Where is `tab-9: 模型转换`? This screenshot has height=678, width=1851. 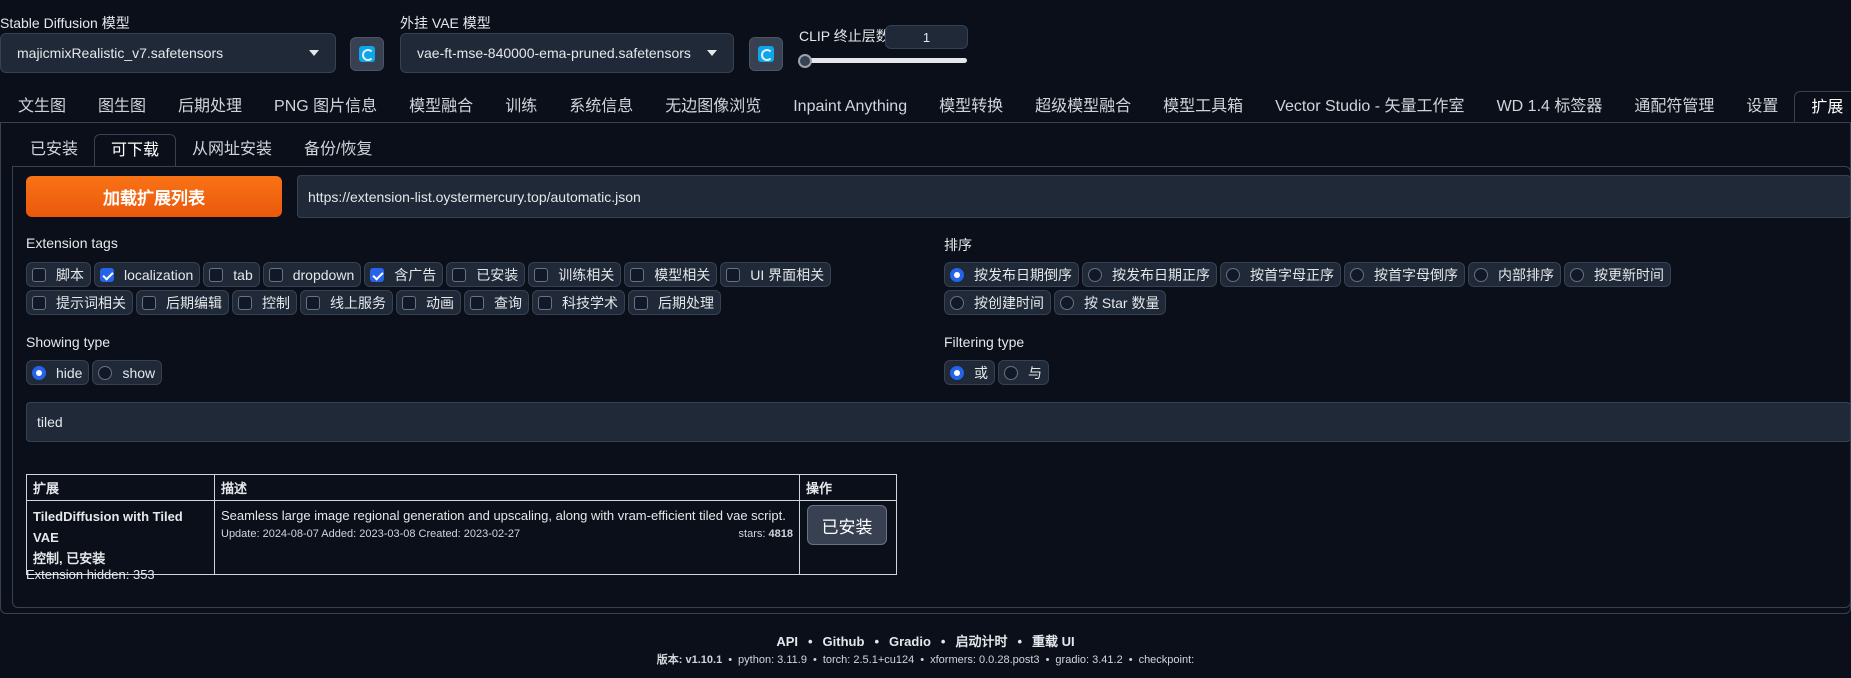
tab-9: 模型转换 is located at coordinates (971, 107).